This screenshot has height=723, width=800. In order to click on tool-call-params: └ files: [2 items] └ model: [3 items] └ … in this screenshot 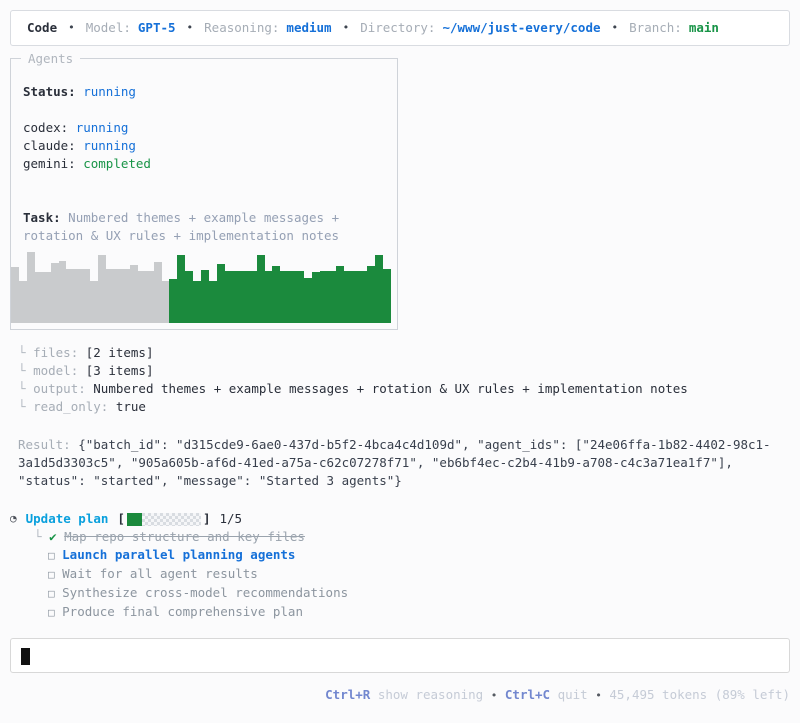, I will do `click(409, 380)`.